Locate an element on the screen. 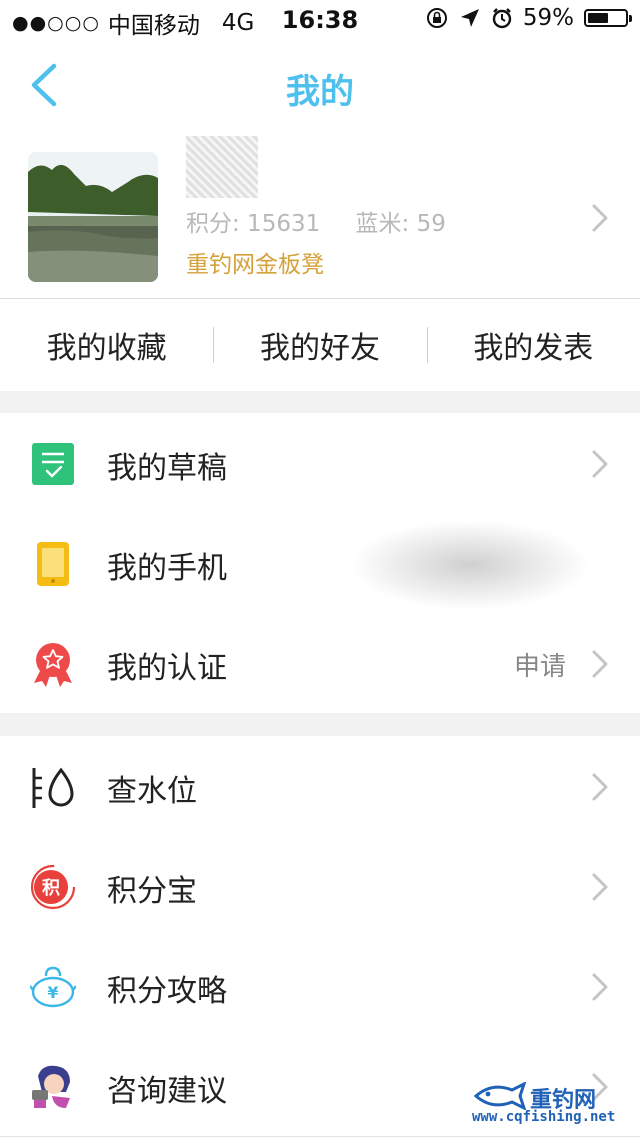 The image size is (640, 1137). battery-percent: 59% is located at coordinates (548, 18).